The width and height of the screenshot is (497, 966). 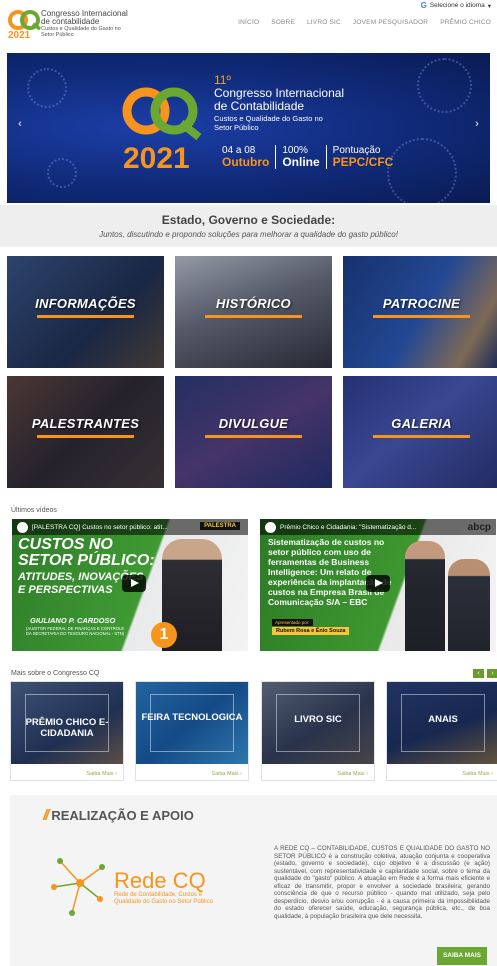 I want to click on video-headline-line: Intelligence: Um relato de, so click(x=320, y=572).